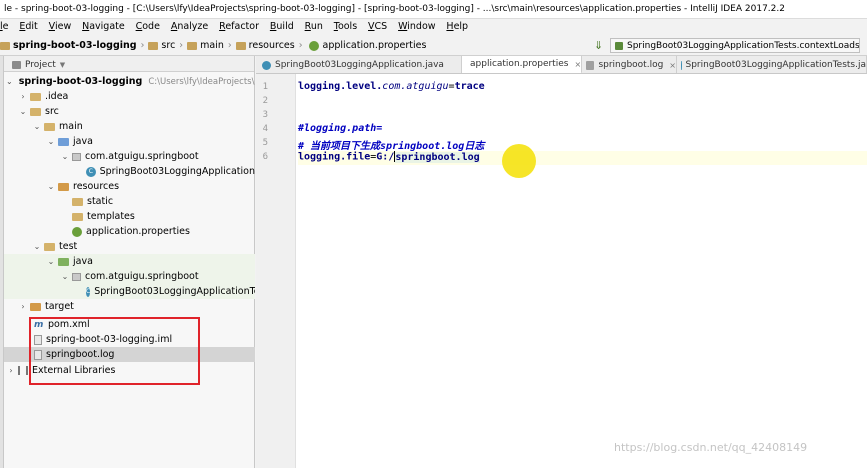 The height and width of the screenshot is (468, 867). Describe the element at coordinates (100, 201) in the screenshot. I see `tree-item-label: static` at that location.